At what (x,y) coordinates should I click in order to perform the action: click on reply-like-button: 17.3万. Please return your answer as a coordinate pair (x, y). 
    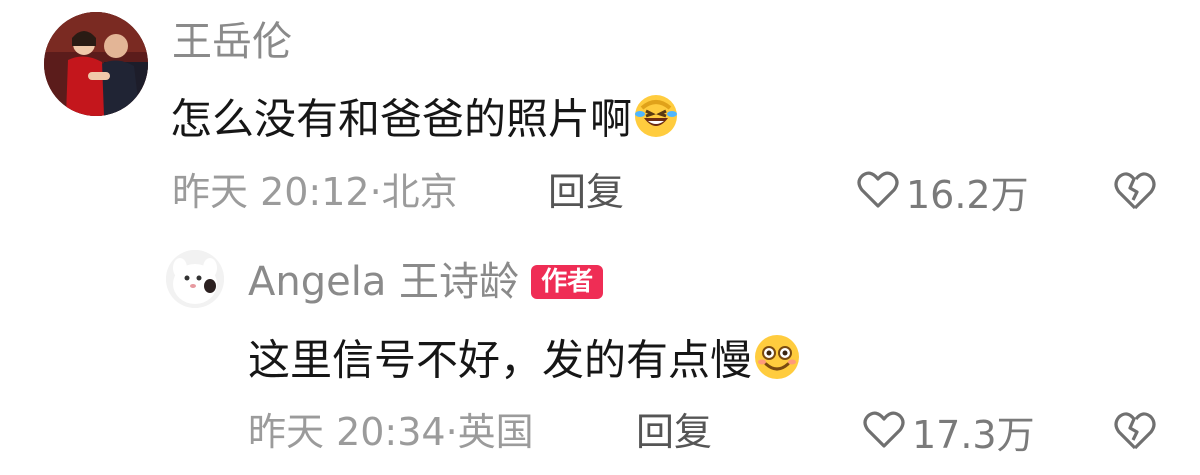
    Looking at the image, I should click on (948, 434).